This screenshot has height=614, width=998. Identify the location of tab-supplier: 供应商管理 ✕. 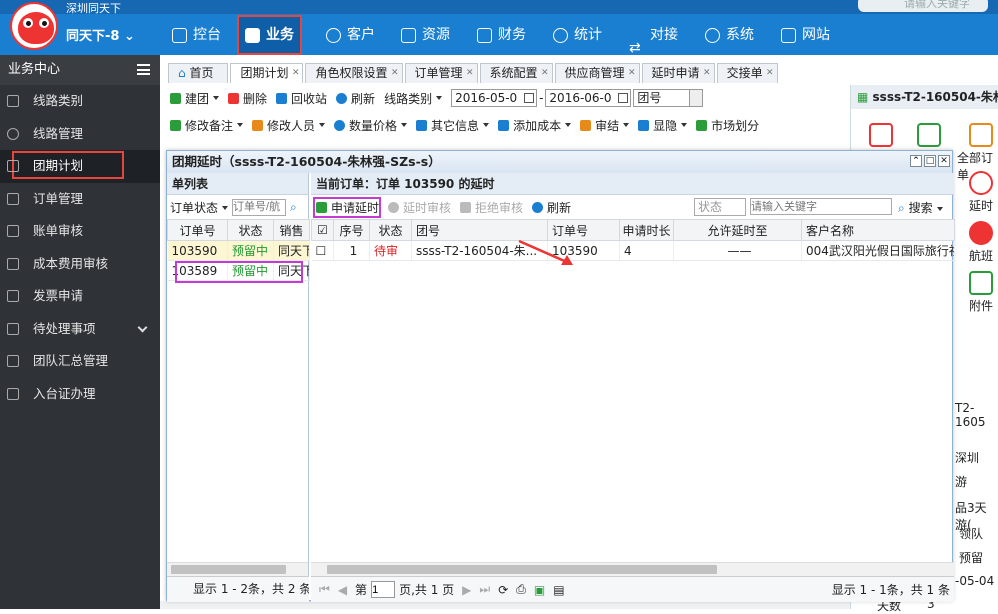
(597, 73).